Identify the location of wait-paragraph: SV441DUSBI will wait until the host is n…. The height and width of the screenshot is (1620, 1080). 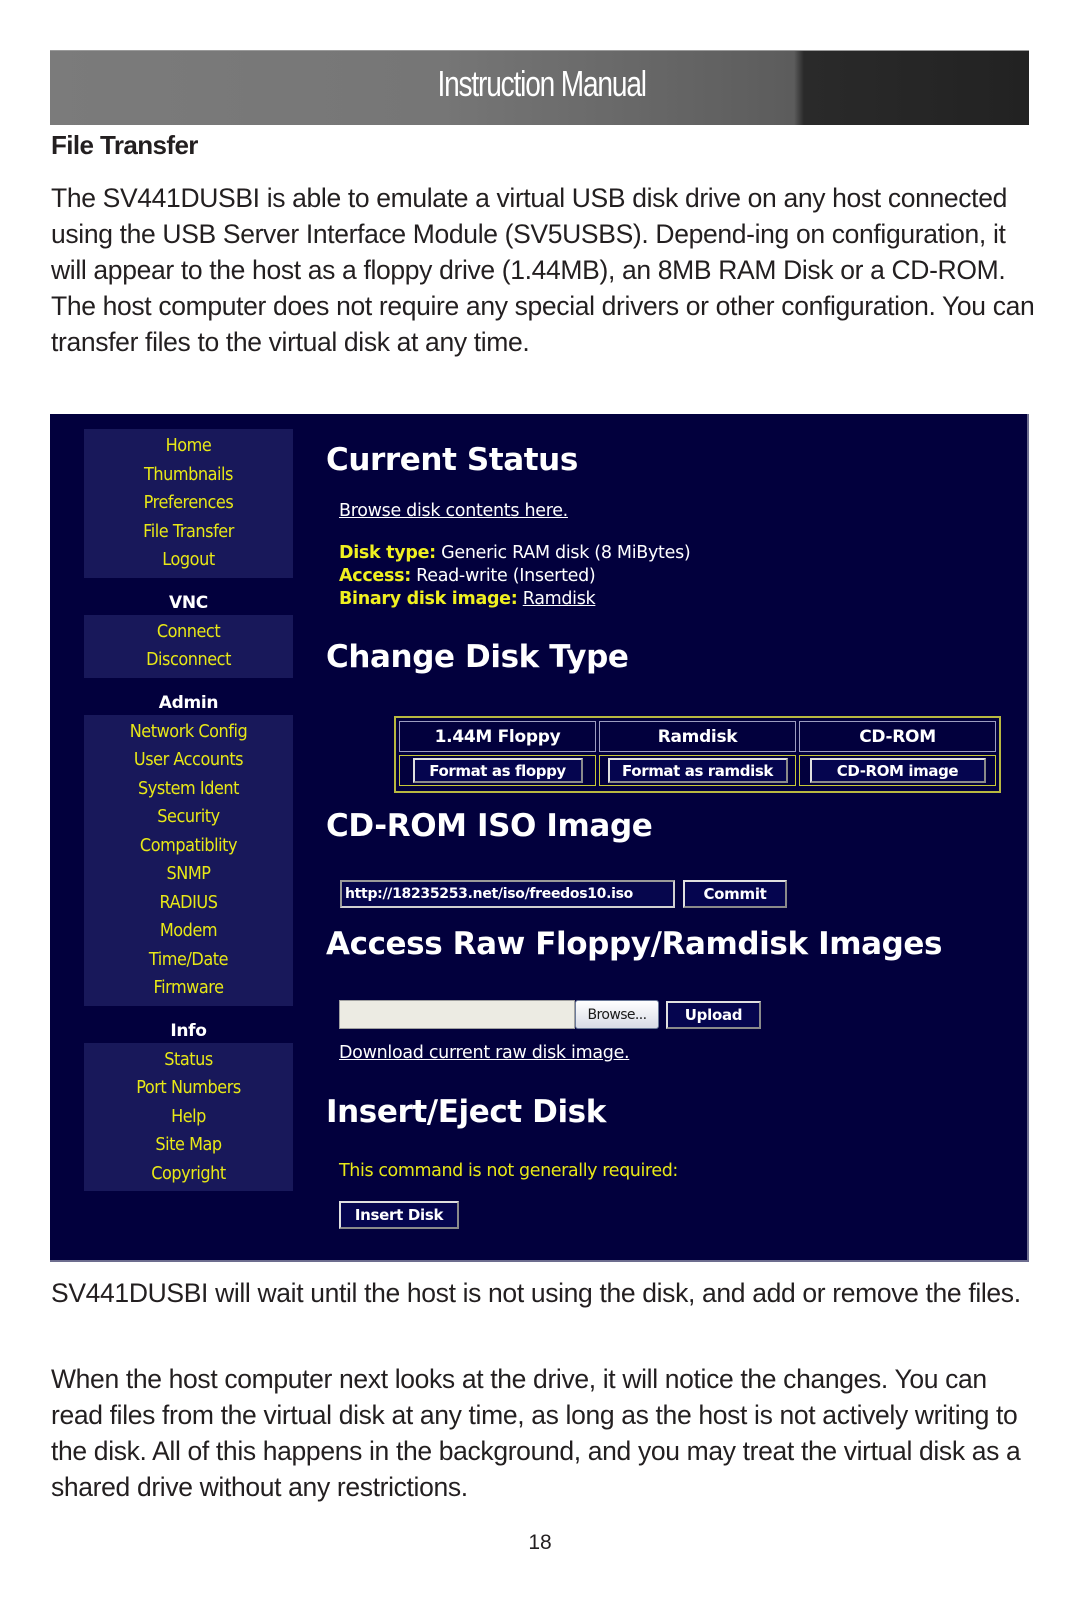
(536, 1293).